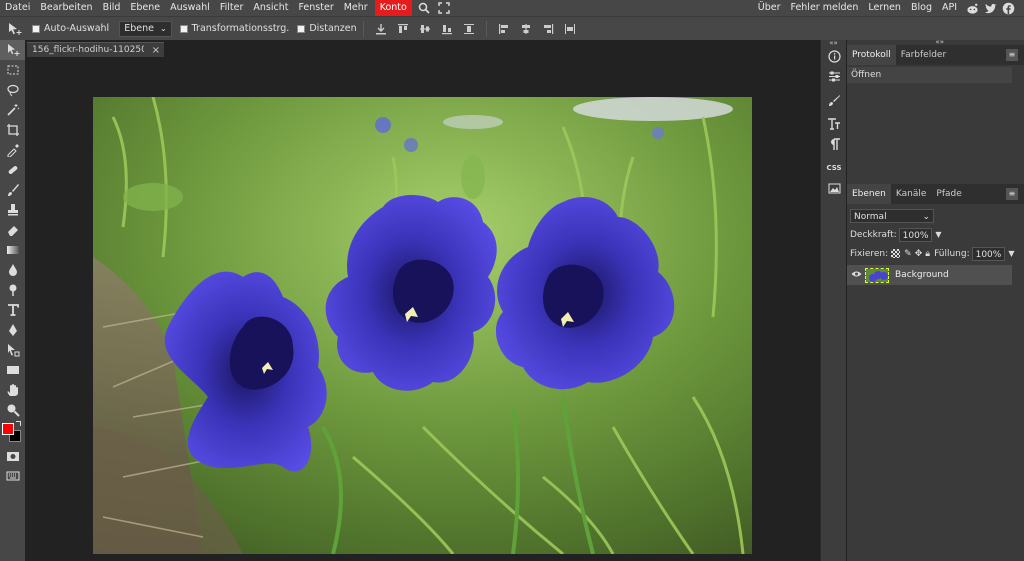 This screenshot has width=1024, height=561. I want to click on blend-mode-select: Normal ⌄, so click(892, 215).